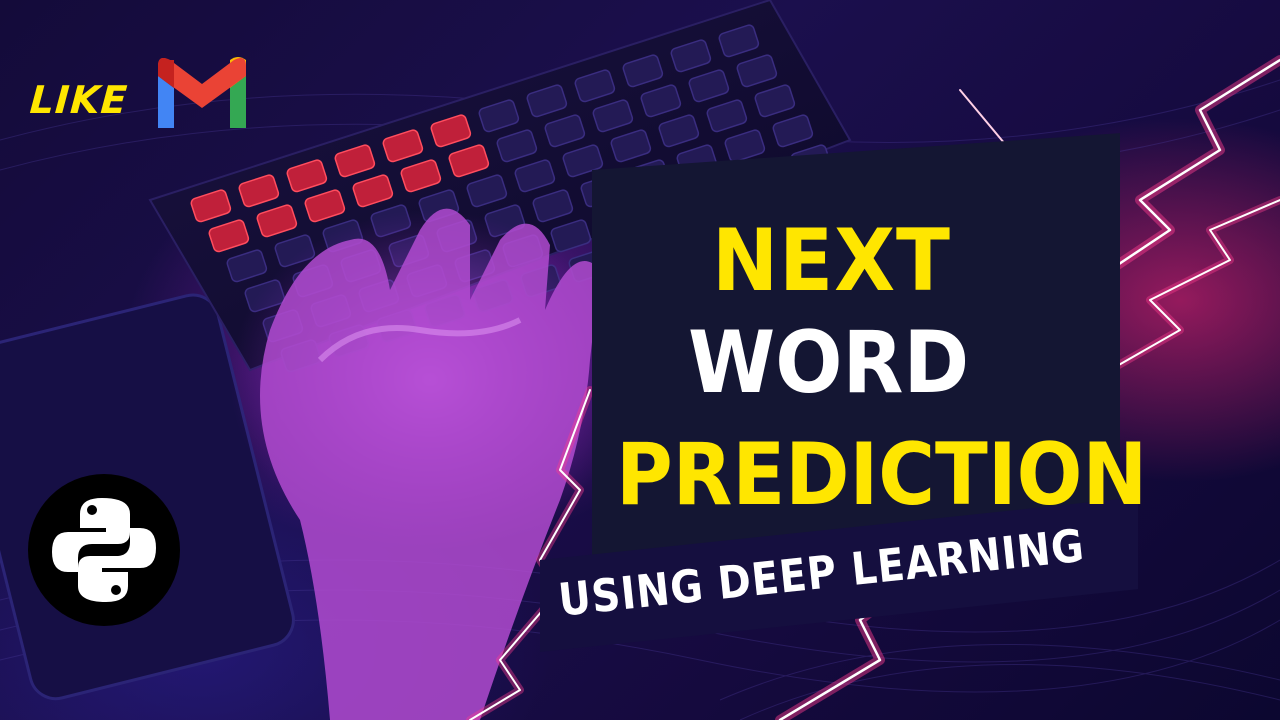 This screenshot has width=1280, height=720. Describe the element at coordinates (829, 363) in the screenshot. I see `title-line-2: WORD` at that location.